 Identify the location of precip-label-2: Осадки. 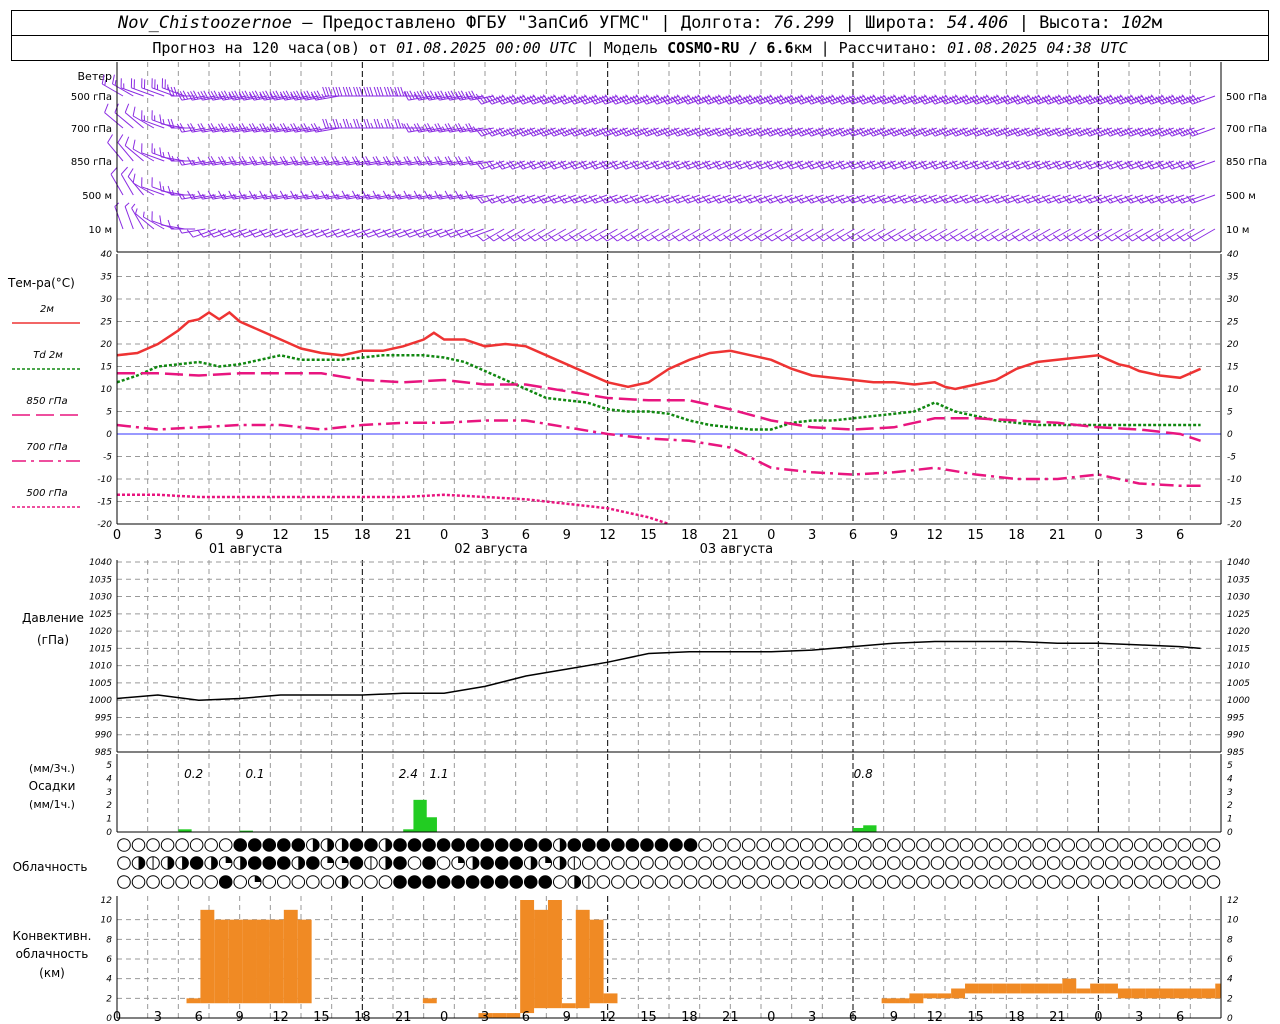
(52, 786).